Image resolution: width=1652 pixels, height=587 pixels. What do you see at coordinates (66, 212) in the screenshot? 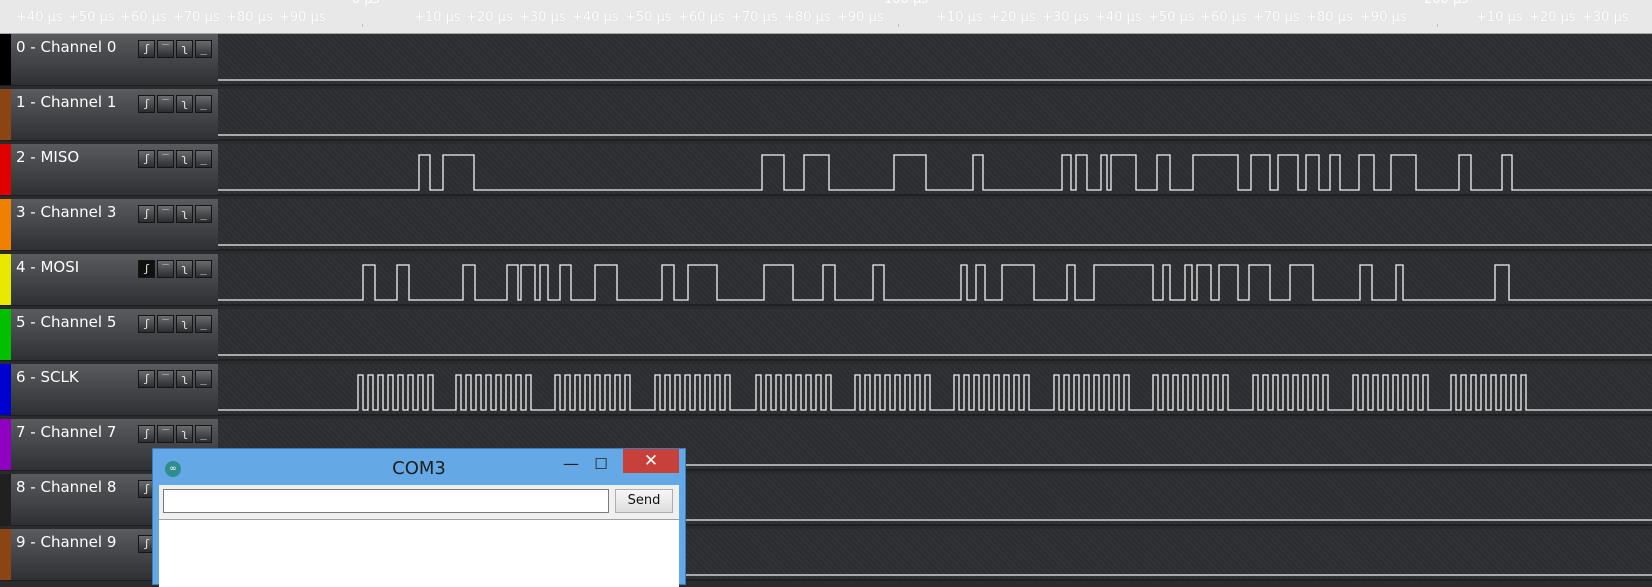
I see `channel-name: 3 - Channel 3` at bounding box center [66, 212].